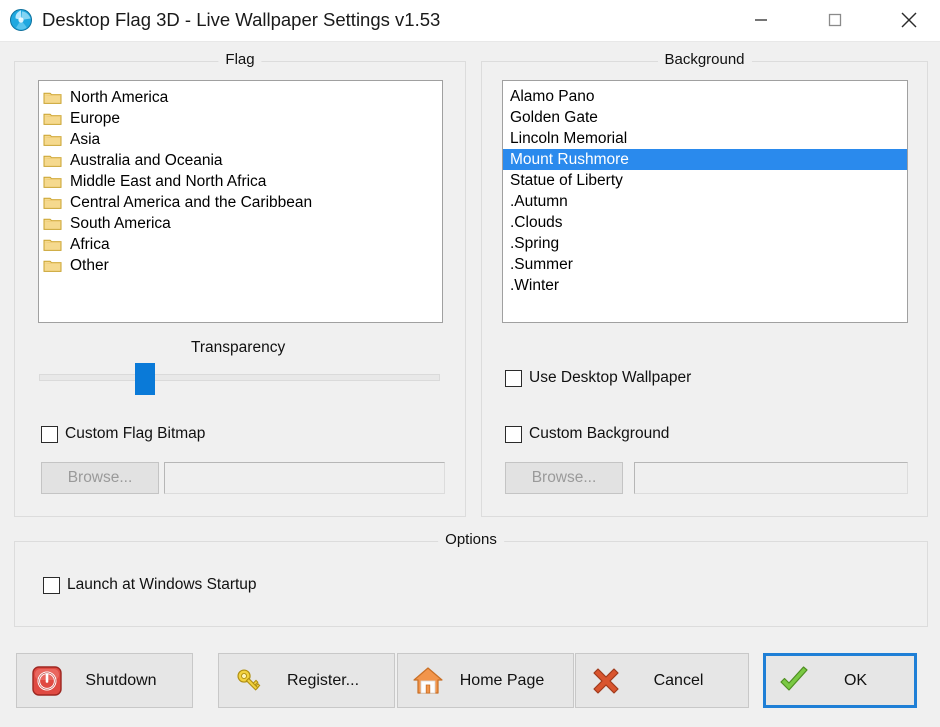 Image resolution: width=940 pixels, height=727 pixels. I want to click on list-item-label: Other, so click(89, 265).